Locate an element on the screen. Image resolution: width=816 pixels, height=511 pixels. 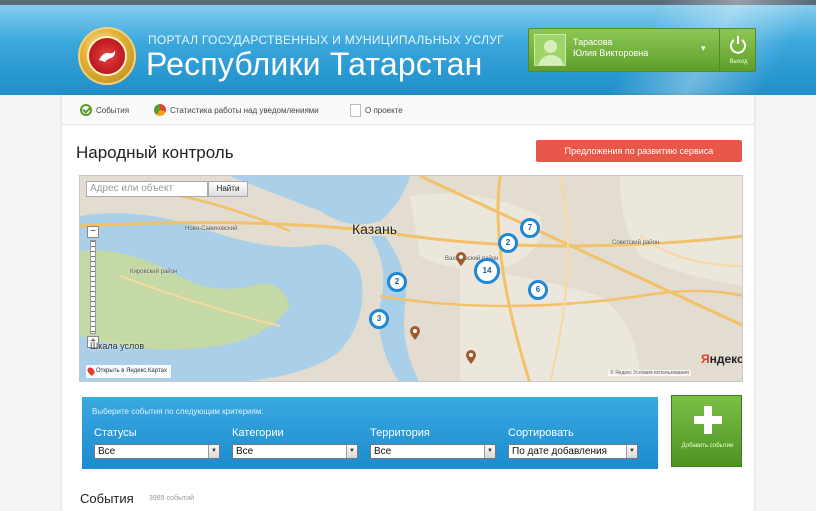
tab-events-label: События is located at coordinates (113, 110).